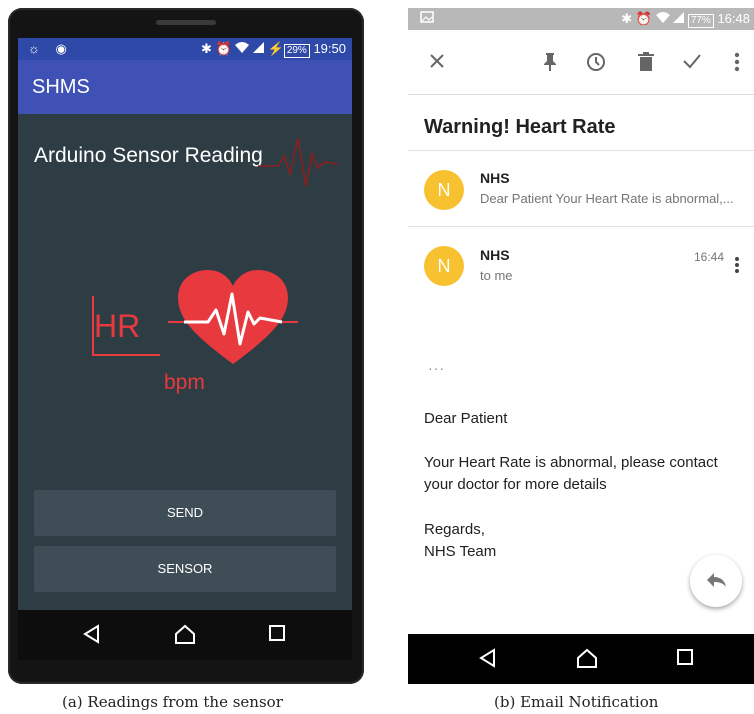 Image resolution: width=754 pixels, height=714 pixels. I want to click on reply-icon, so click(716, 580).